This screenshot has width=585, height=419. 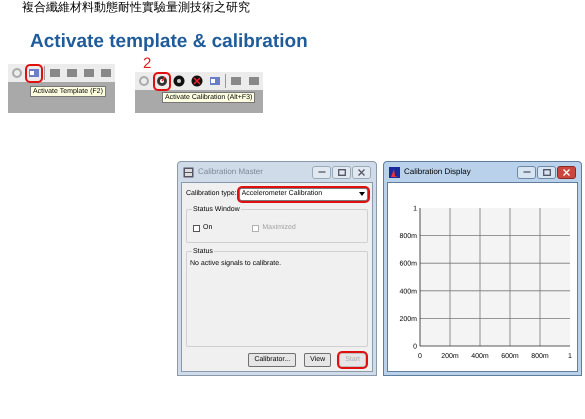 What do you see at coordinates (147, 64) in the screenshot?
I see `step-number: 2` at bounding box center [147, 64].